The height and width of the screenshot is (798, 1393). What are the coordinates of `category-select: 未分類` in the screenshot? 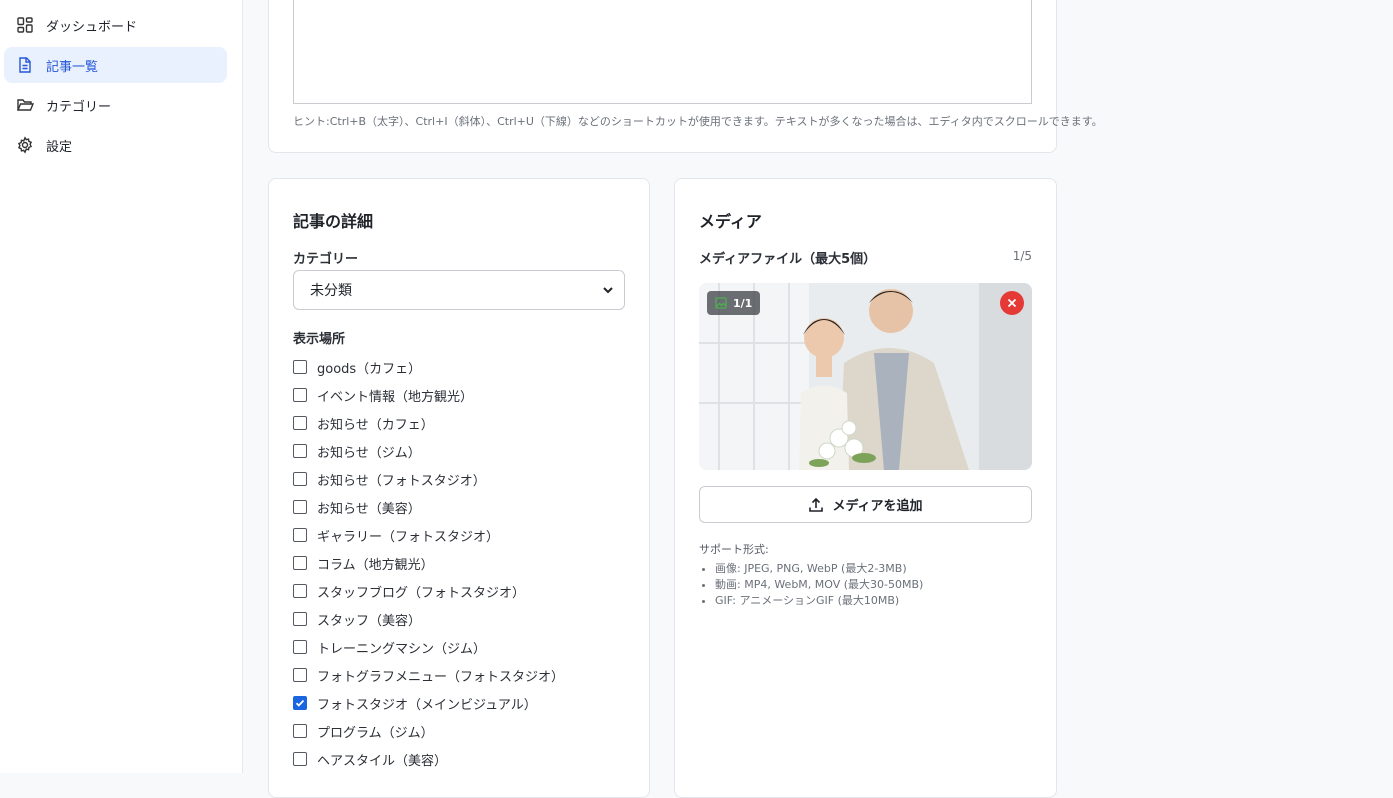 It's located at (459, 290).